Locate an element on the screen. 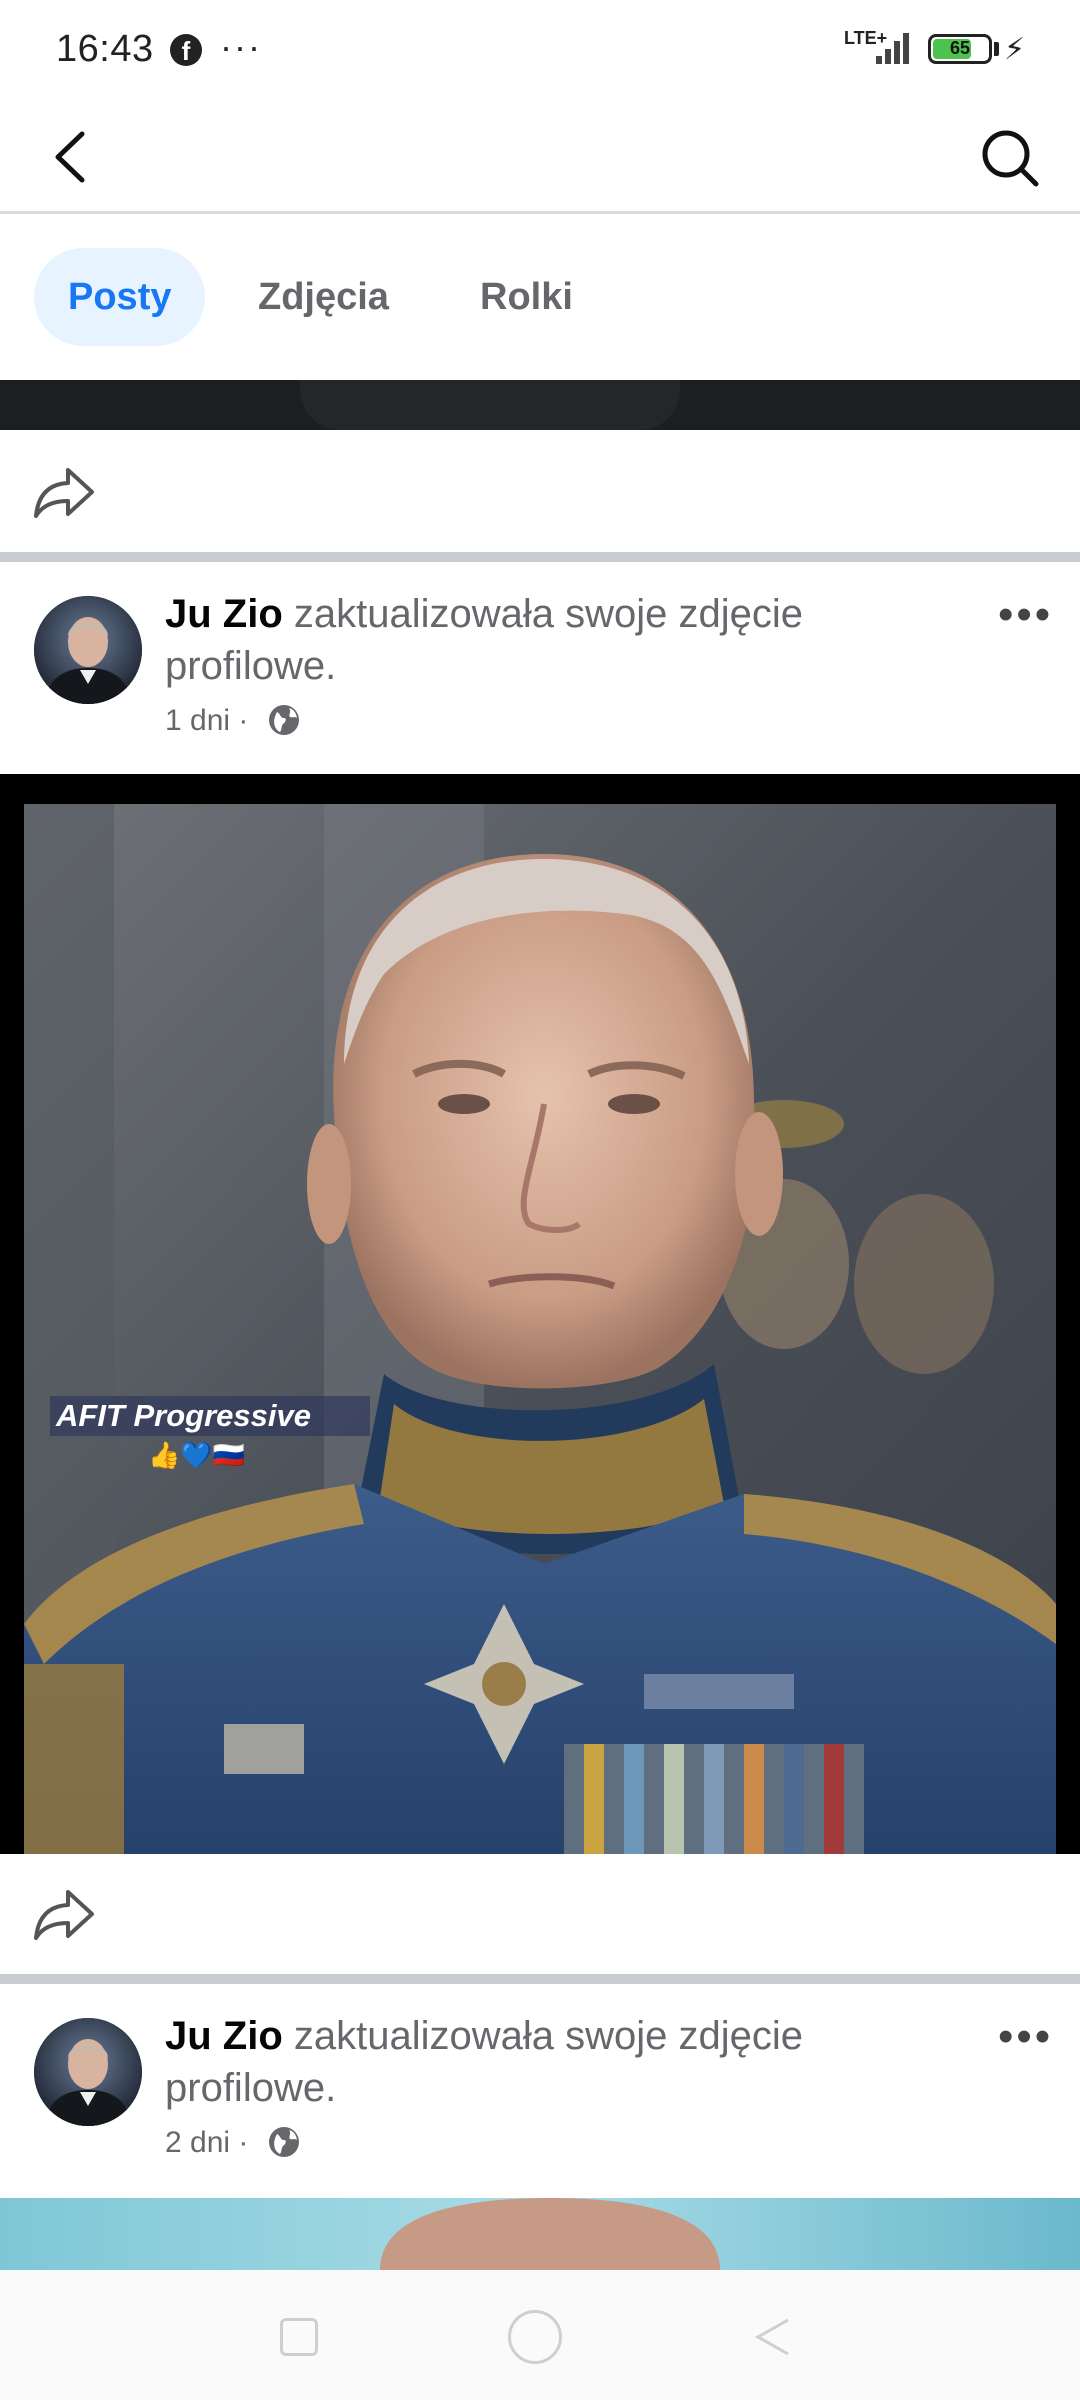  search-icon is located at coordinates (1010, 158).